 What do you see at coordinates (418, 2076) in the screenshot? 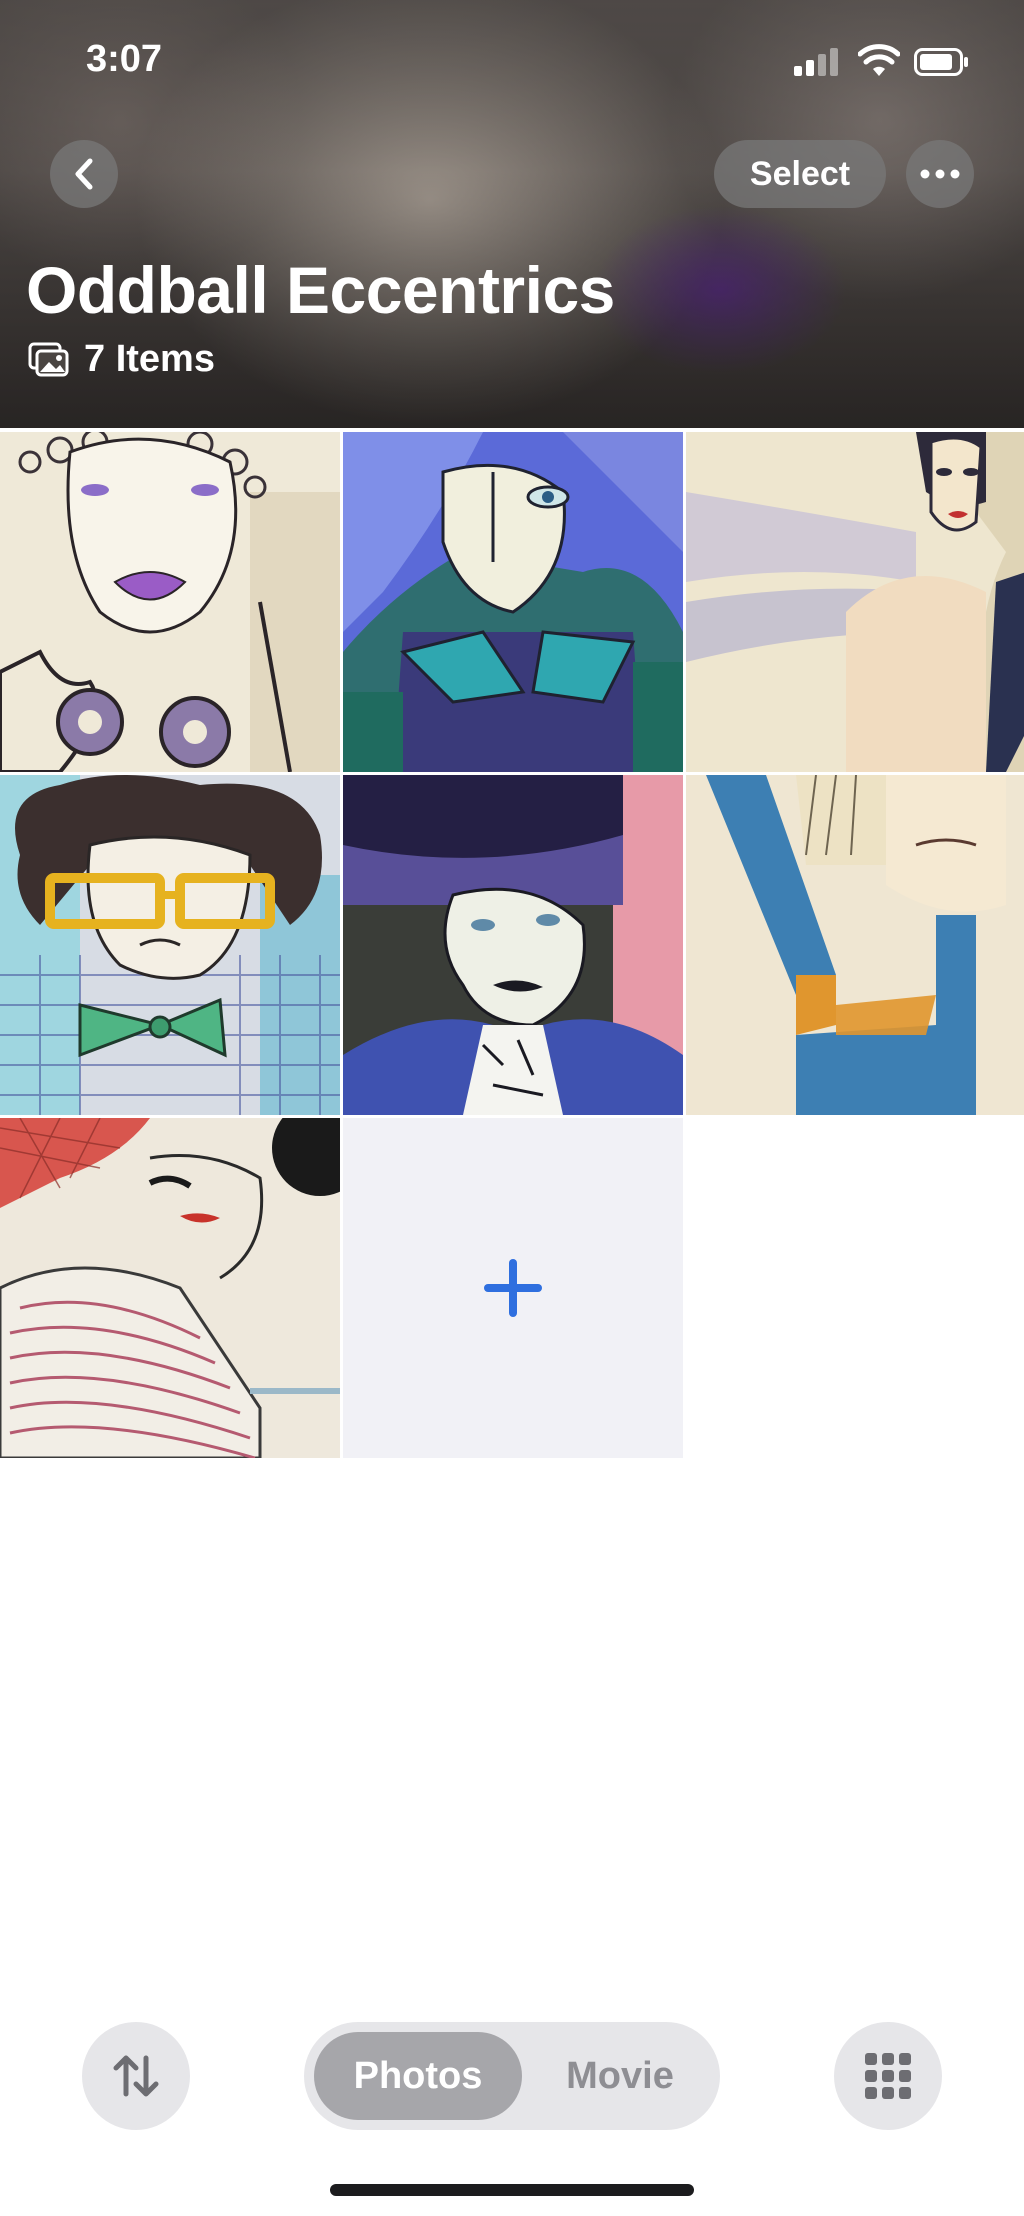
I see `segment-photos: Photos` at bounding box center [418, 2076].